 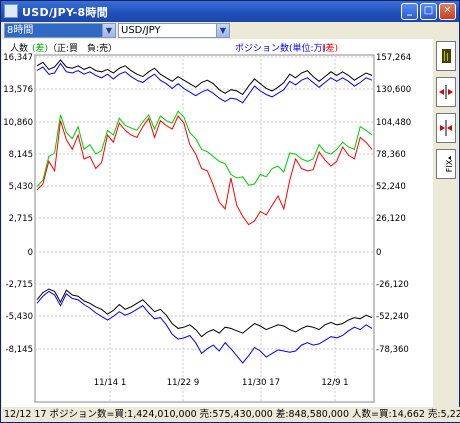 What do you see at coordinates (40, 48) in the screenshot?
I see `legend-left-tag: (差)` at bounding box center [40, 48].